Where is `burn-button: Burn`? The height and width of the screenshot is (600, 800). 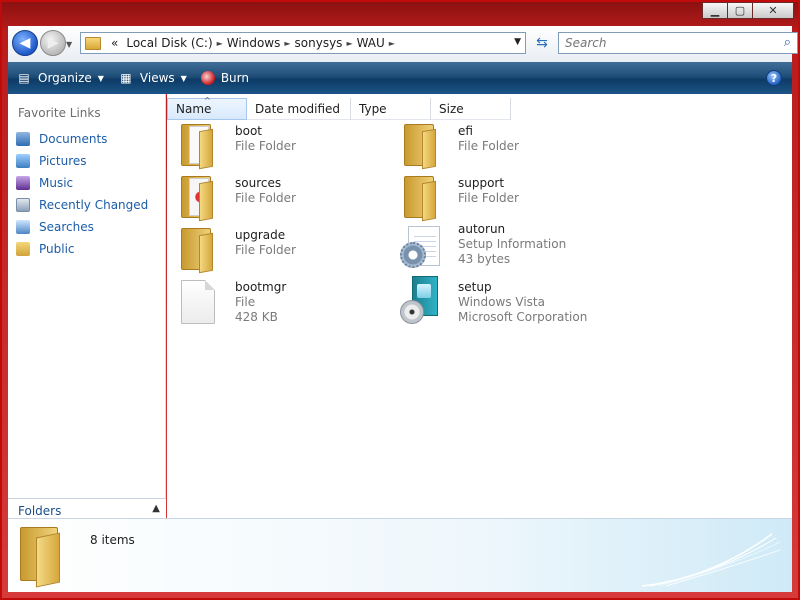
burn-button: Burn is located at coordinates (224, 78).